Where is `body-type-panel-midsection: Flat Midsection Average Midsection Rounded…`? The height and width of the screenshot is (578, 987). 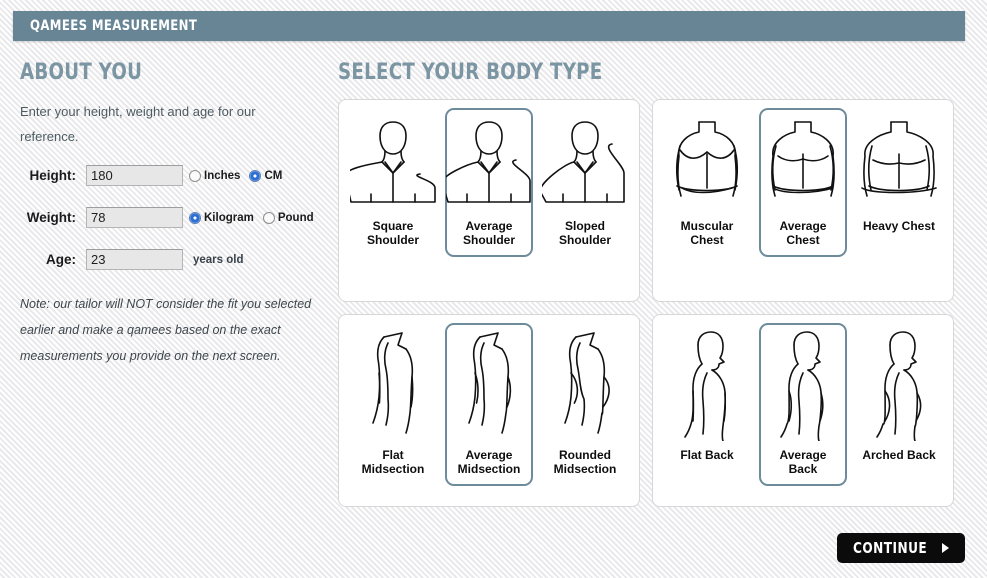
body-type-panel-midsection: Flat Midsection Average Midsection Rounded… is located at coordinates (489, 410).